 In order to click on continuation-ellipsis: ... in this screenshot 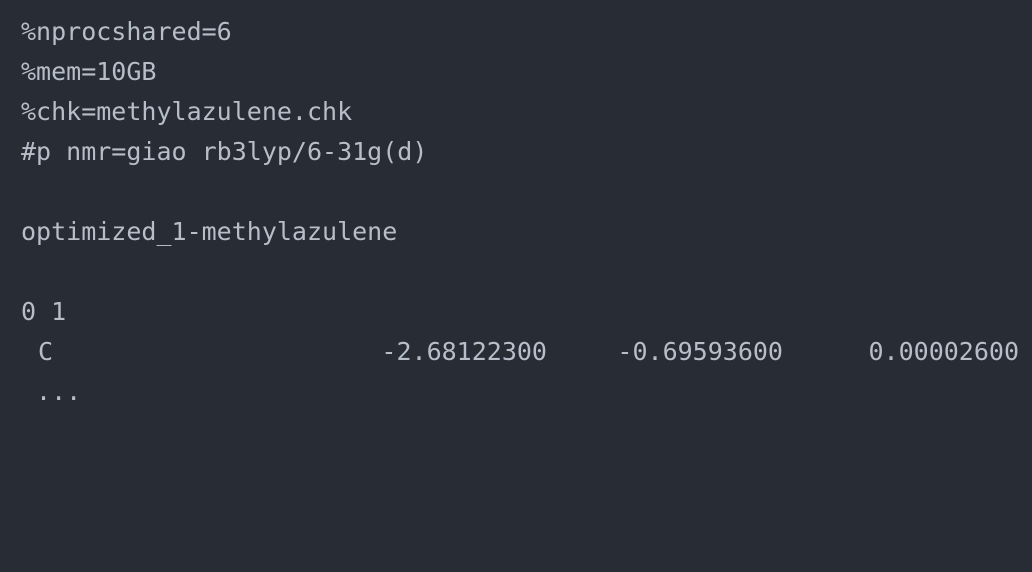, I will do `click(51, 391)`.